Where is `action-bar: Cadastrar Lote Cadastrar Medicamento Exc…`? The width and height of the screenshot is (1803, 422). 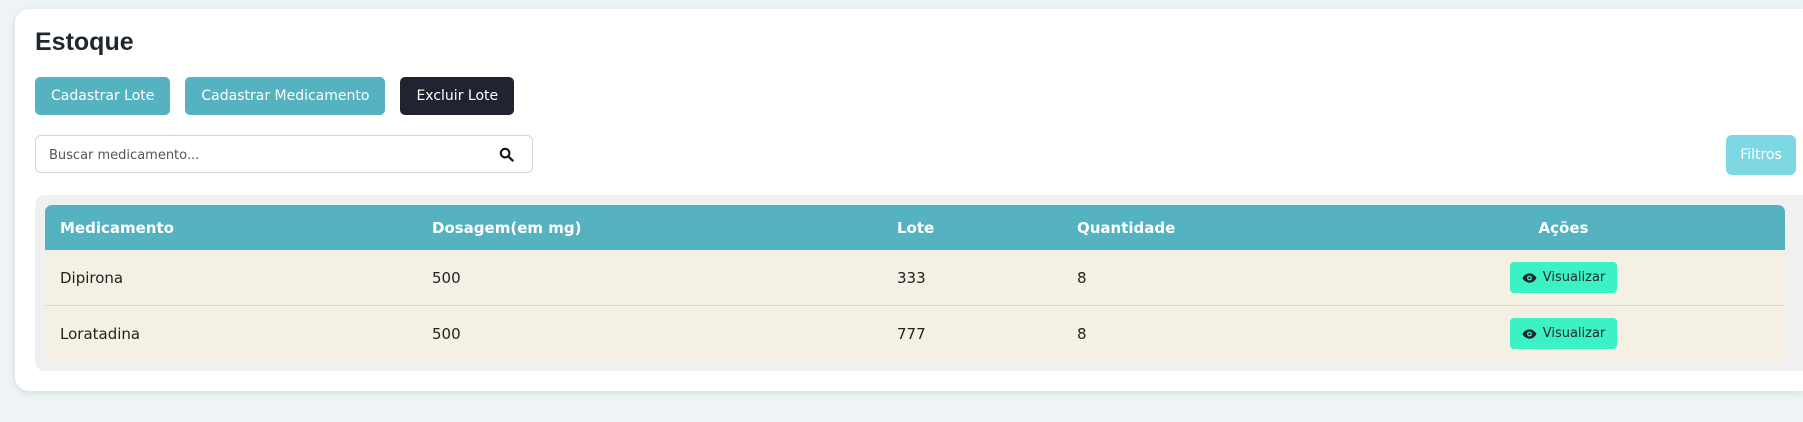
action-bar: Cadastrar Lote Cadastrar Medicamento Exc… is located at coordinates (275, 96).